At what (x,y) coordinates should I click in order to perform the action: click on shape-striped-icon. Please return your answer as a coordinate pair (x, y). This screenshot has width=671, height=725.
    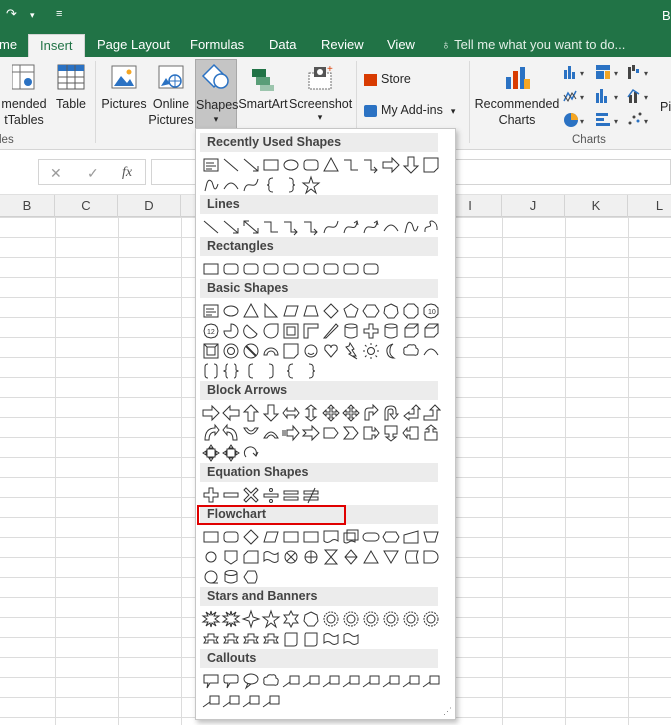
    Looking at the image, I should click on (291, 433).